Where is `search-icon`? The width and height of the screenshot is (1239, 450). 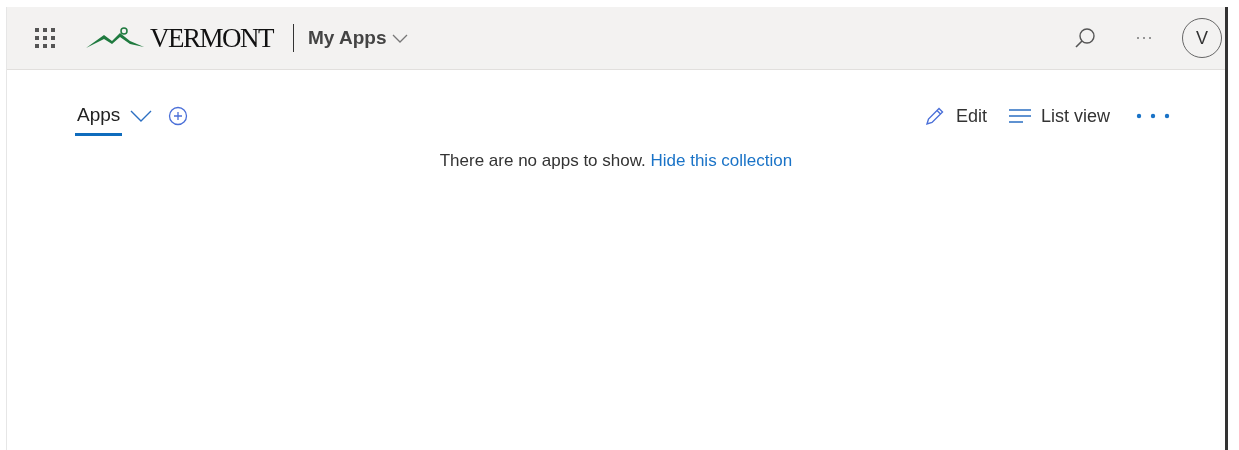 search-icon is located at coordinates (1085, 38).